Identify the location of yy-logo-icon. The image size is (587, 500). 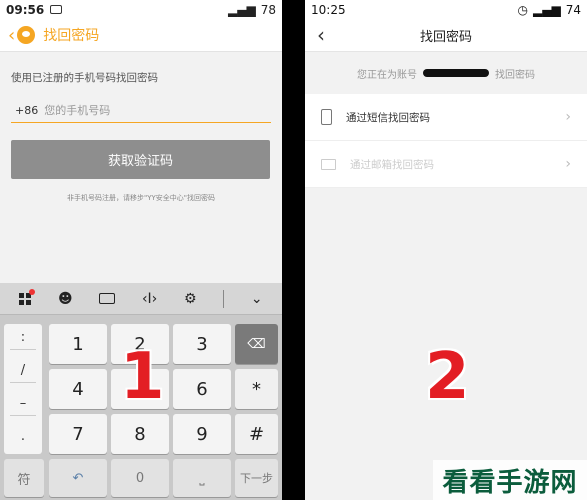
(26, 35).